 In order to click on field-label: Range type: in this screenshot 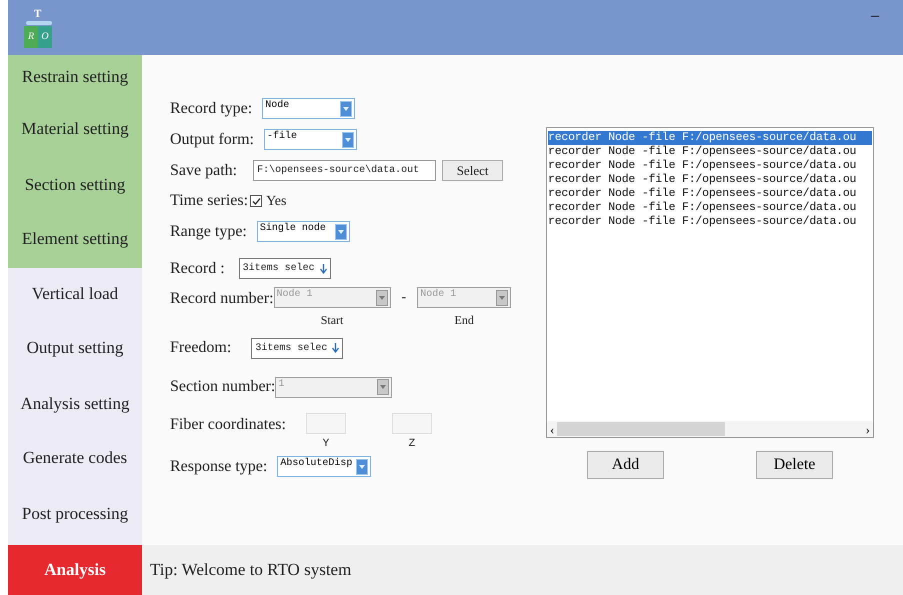, I will do `click(208, 232)`.